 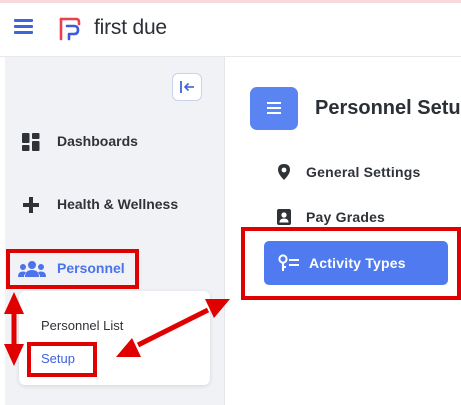 What do you see at coordinates (284, 172) in the screenshot?
I see `location-pin-icon` at bounding box center [284, 172].